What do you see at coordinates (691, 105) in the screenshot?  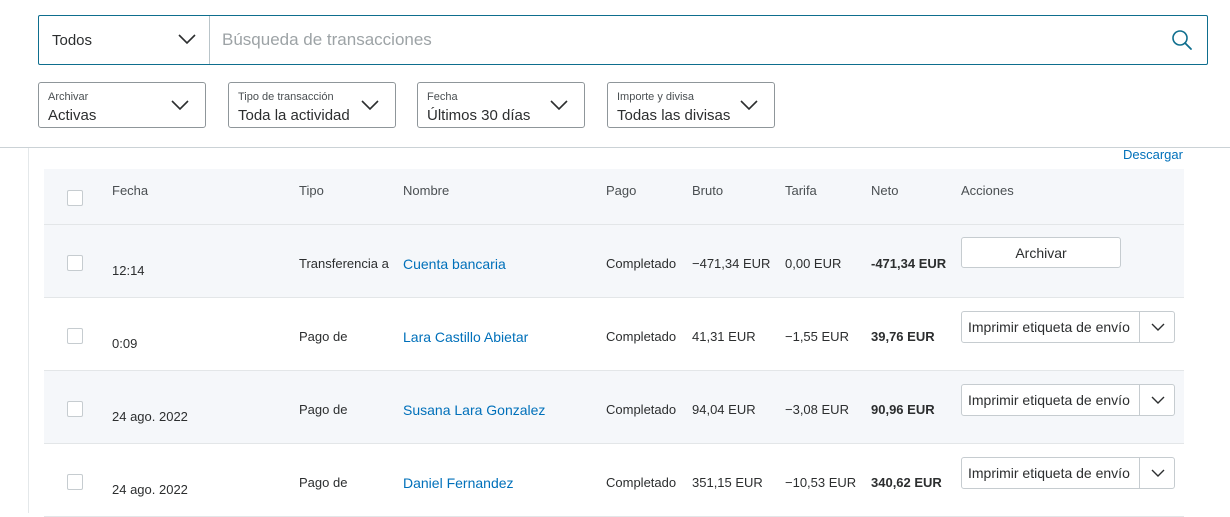 I see `filter-amount-currency: Importe y divisa Todas las divisas` at bounding box center [691, 105].